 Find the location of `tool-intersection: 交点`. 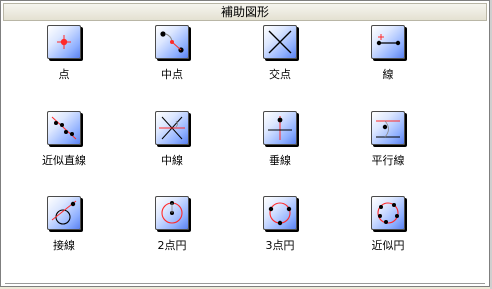

tool-intersection: 交点 is located at coordinates (280, 55).